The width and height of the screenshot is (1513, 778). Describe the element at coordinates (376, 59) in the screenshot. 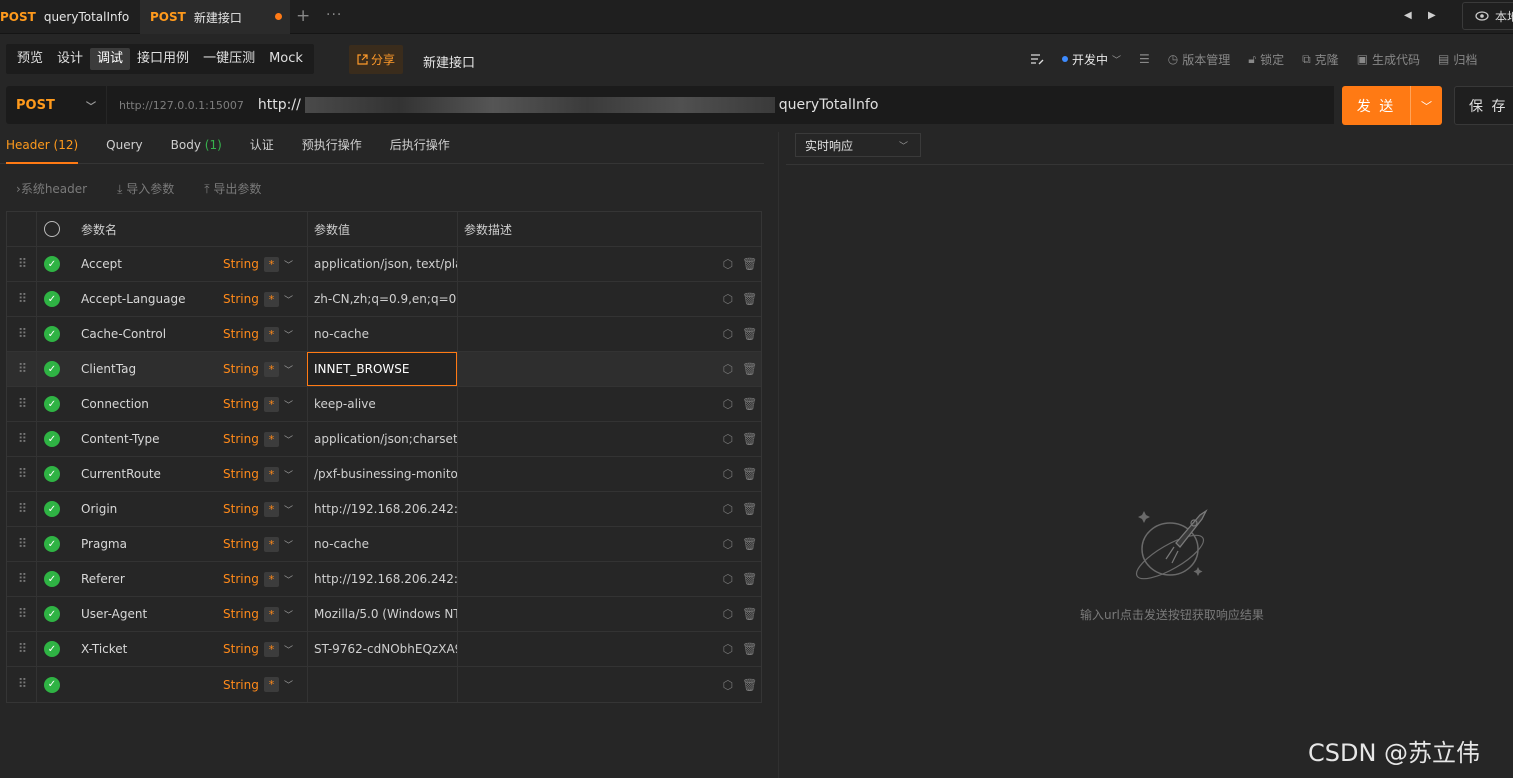

I see `share-button: 分享` at that location.